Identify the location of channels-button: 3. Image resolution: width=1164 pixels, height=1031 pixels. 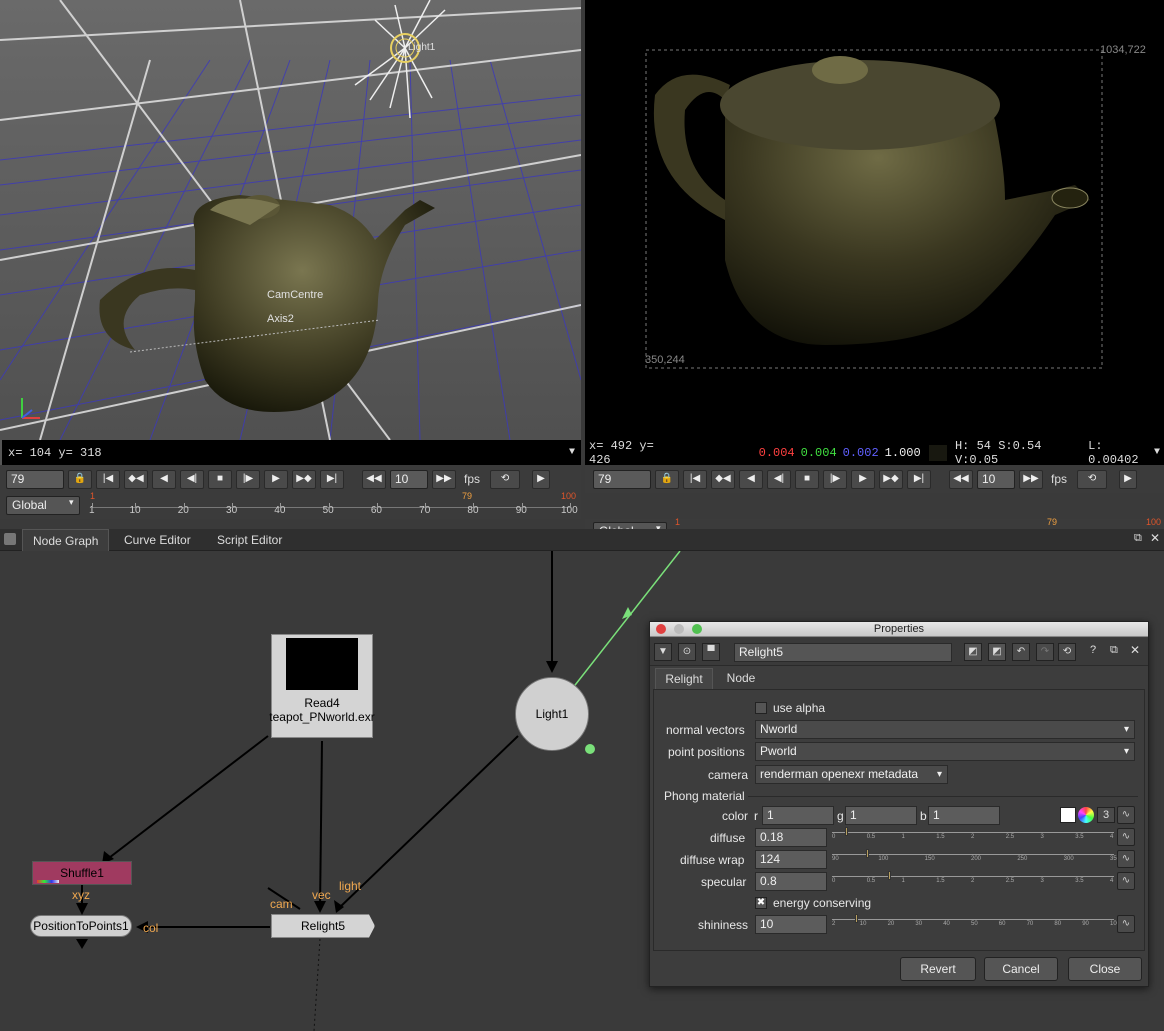
(1106, 815).